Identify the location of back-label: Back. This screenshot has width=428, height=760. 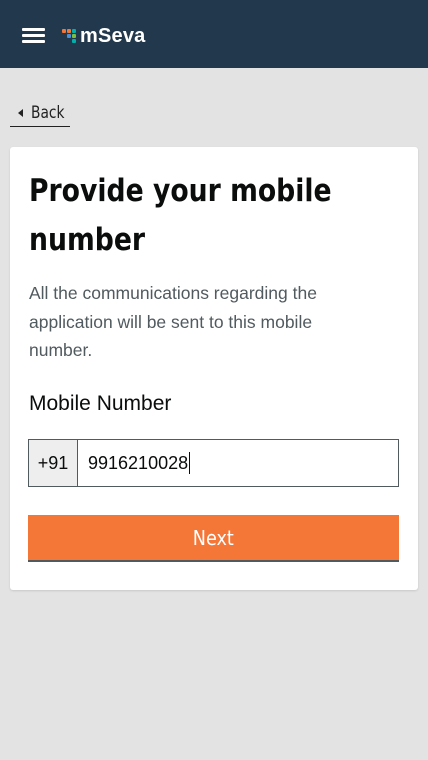
(48, 113).